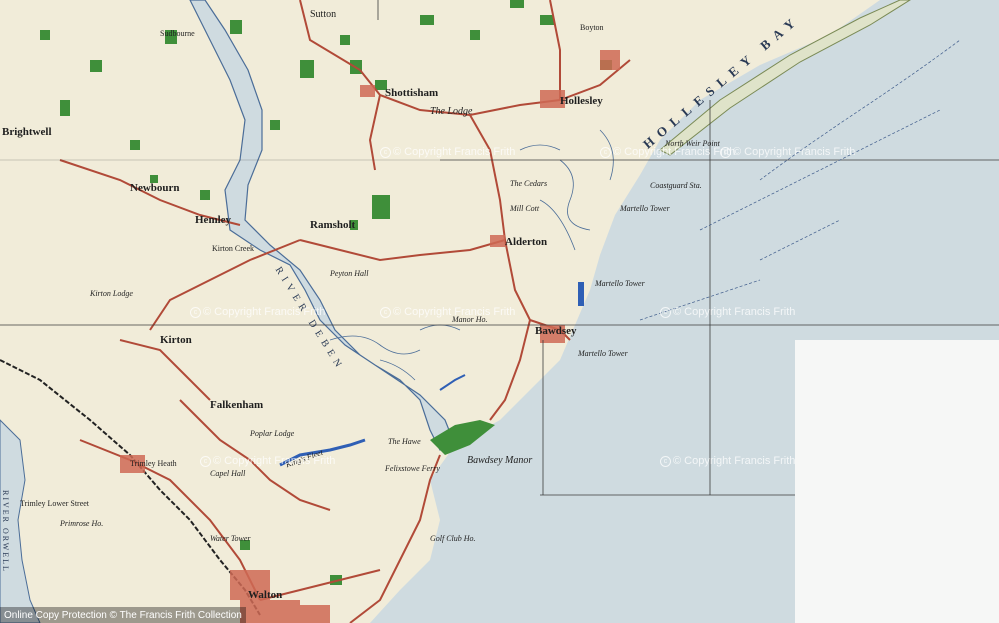 The width and height of the screenshot is (999, 623). What do you see at coordinates (556, 331) in the screenshot?
I see `label-bawdsey: Bawdsey` at bounding box center [556, 331].